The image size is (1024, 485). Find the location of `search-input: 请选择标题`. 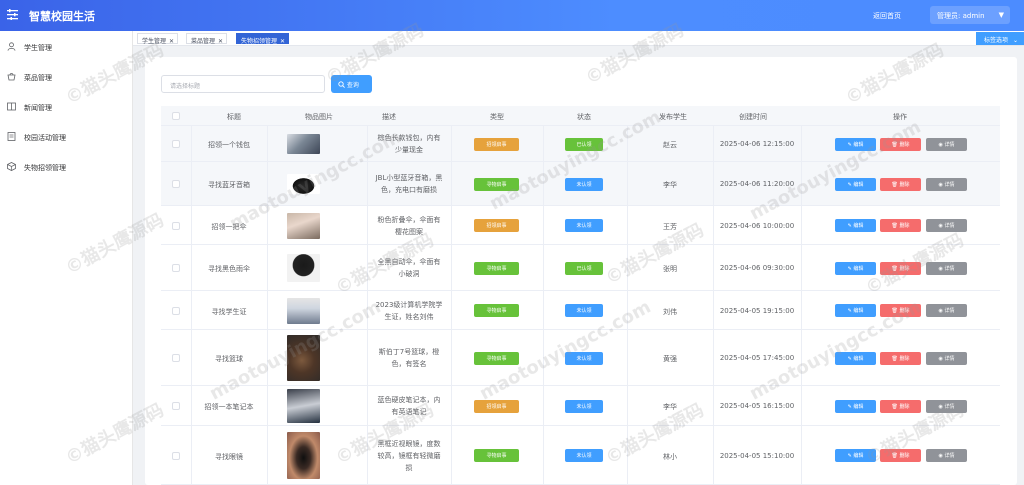

search-input: 请选择标题 is located at coordinates (243, 84).